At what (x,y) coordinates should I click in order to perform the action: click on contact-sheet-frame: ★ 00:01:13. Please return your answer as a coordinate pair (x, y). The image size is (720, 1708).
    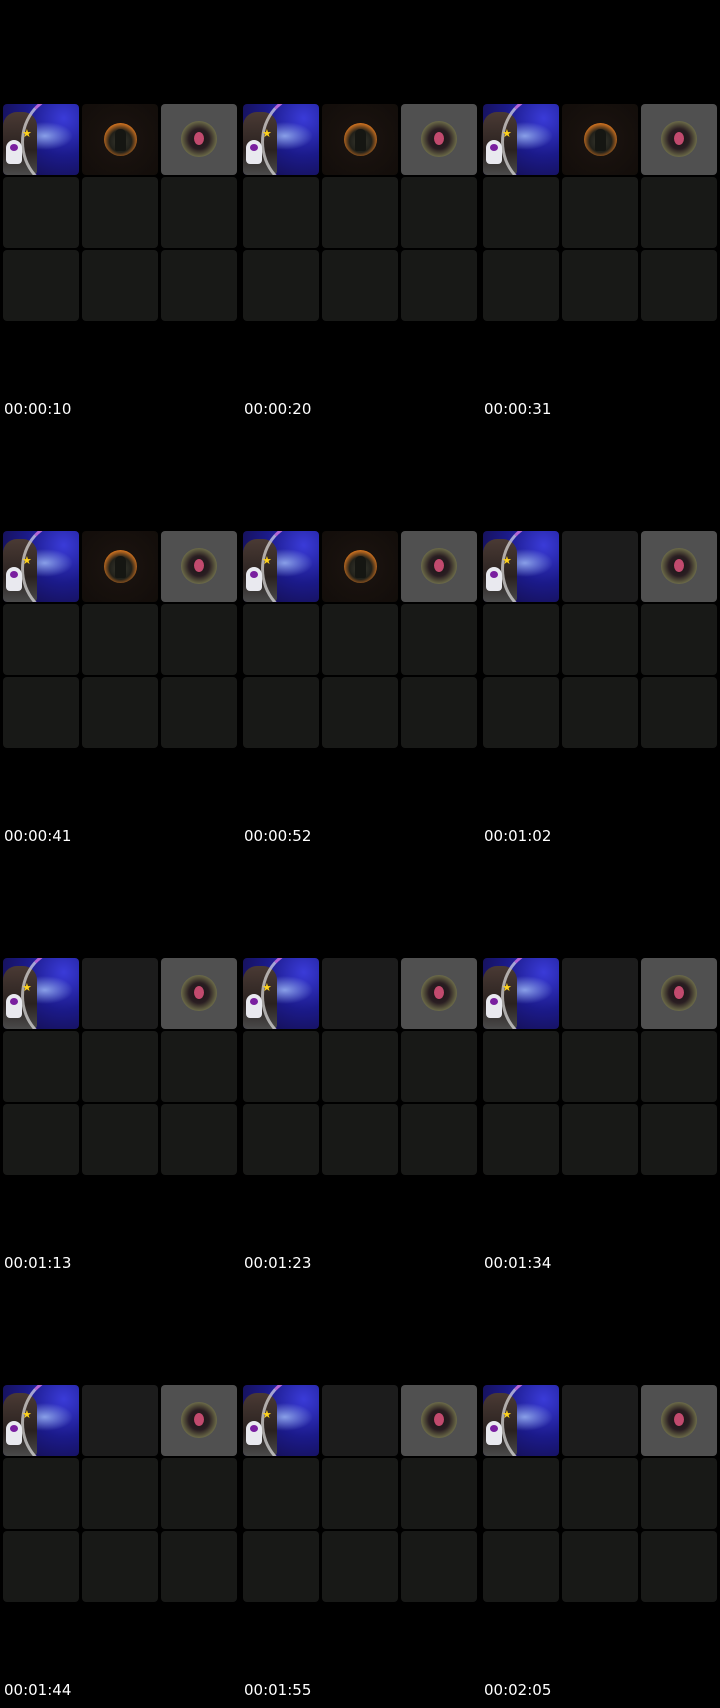
    Looking at the image, I should click on (120, 1067).